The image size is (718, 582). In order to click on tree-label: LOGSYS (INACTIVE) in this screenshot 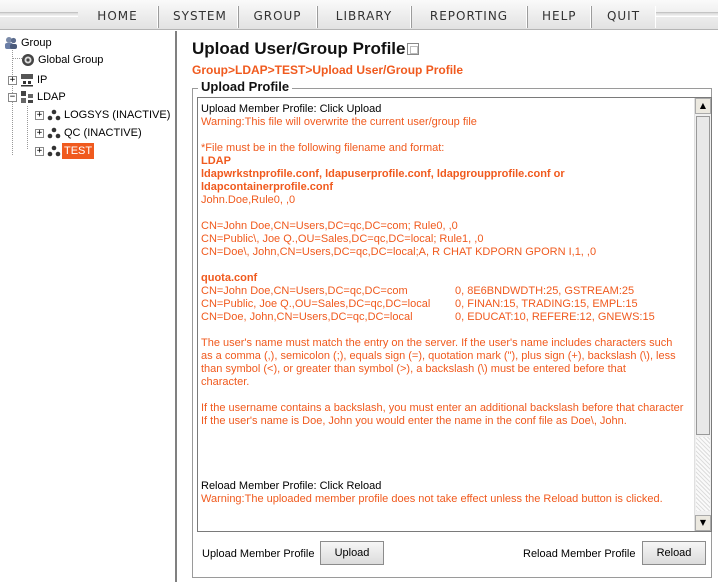, I will do `click(117, 115)`.